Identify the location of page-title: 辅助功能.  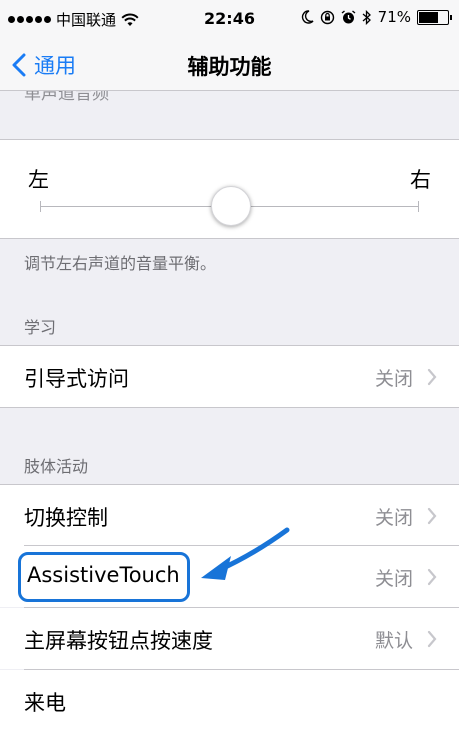
(229, 67).